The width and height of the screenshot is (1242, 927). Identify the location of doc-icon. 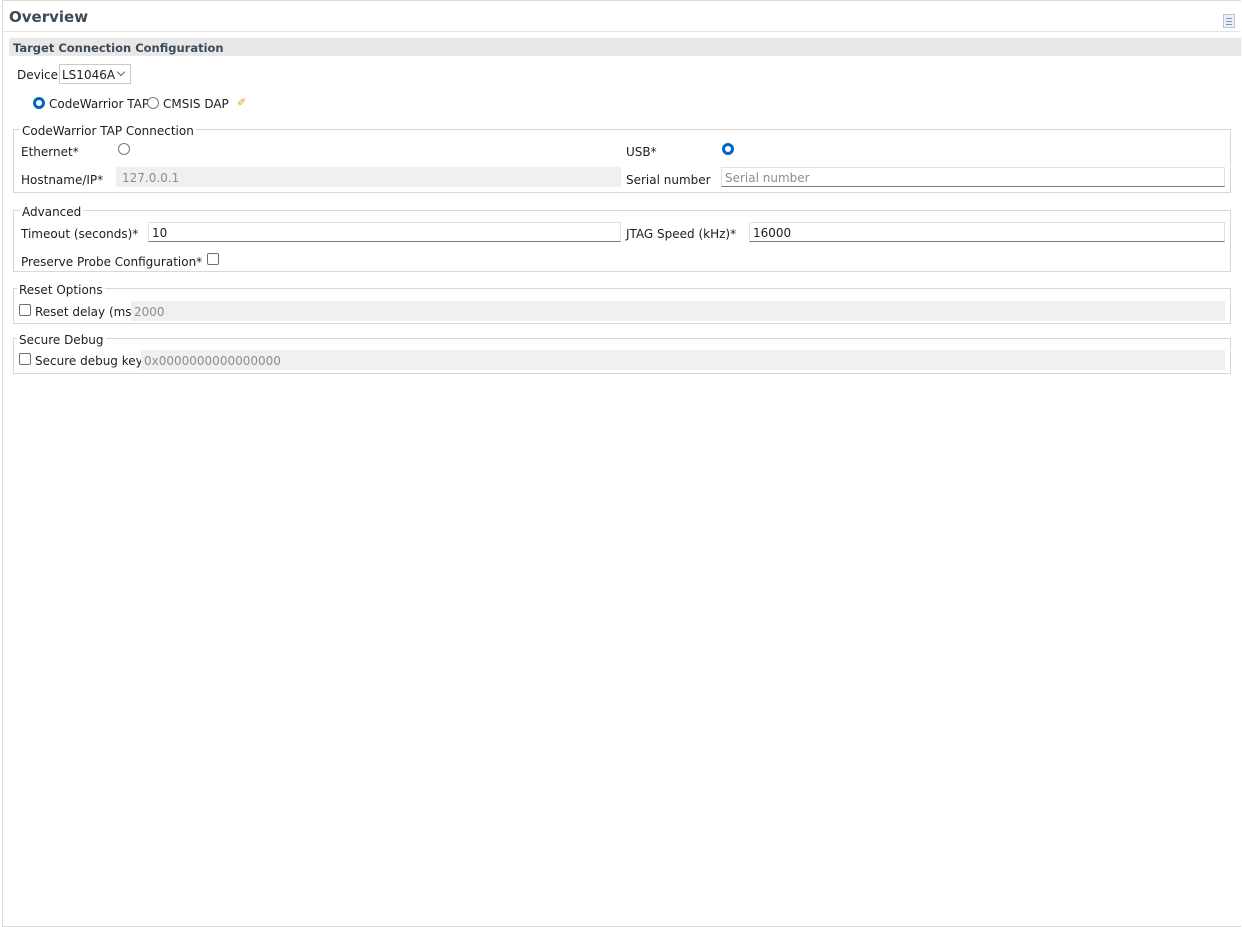
(1229, 21).